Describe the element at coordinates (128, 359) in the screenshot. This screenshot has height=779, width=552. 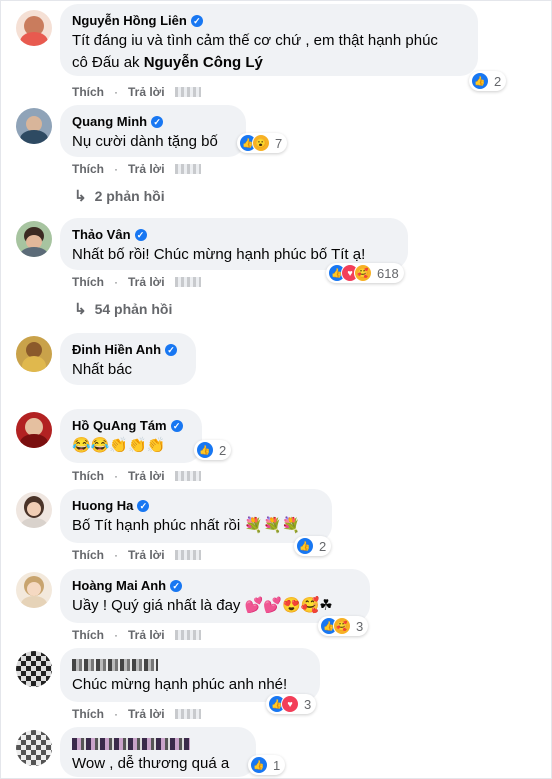
I see `comment-bubble: Đinh Hiền Anh ✓ Nhất bác` at that location.